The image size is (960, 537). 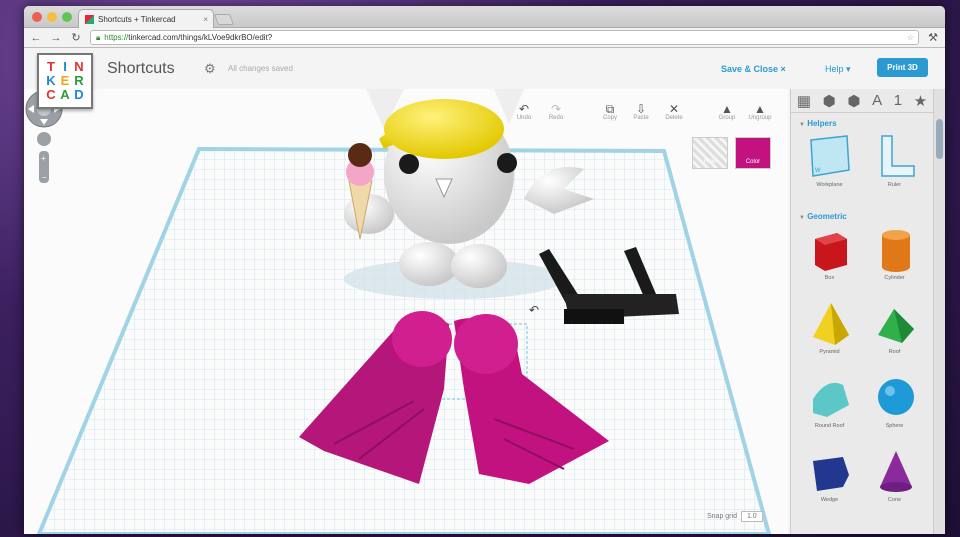 What do you see at coordinates (205, 19) in the screenshot?
I see `tab-close-icon: ×` at bounding box center [205, 19].